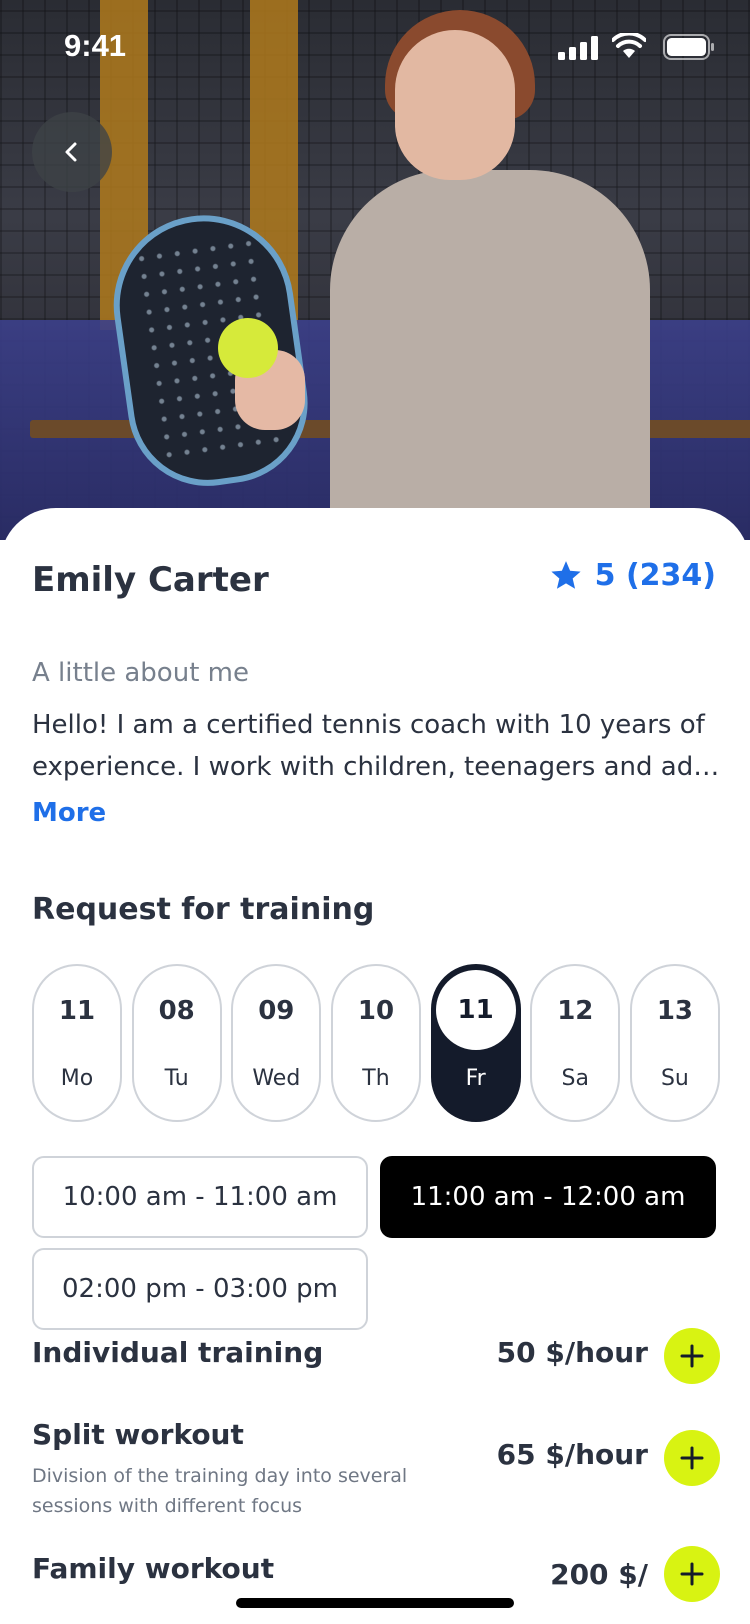 The width and height of the screenshot is (750, 1624). I want to click on date-weekday: Sa, so click(575, 1078).